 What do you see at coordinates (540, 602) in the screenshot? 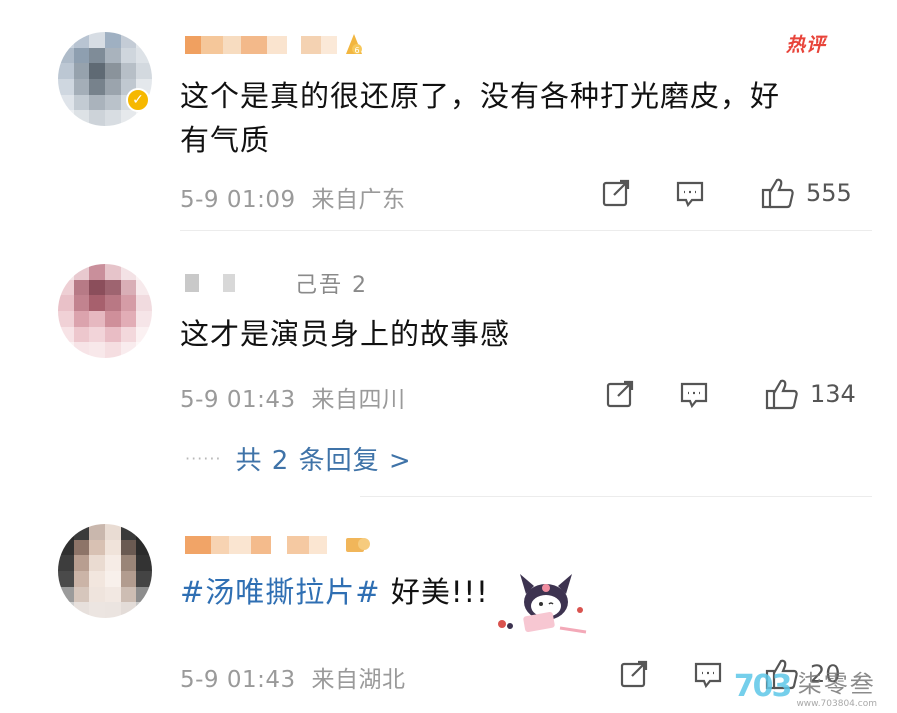
I see `kuromi-sticker` at bounding box center [540, 602].